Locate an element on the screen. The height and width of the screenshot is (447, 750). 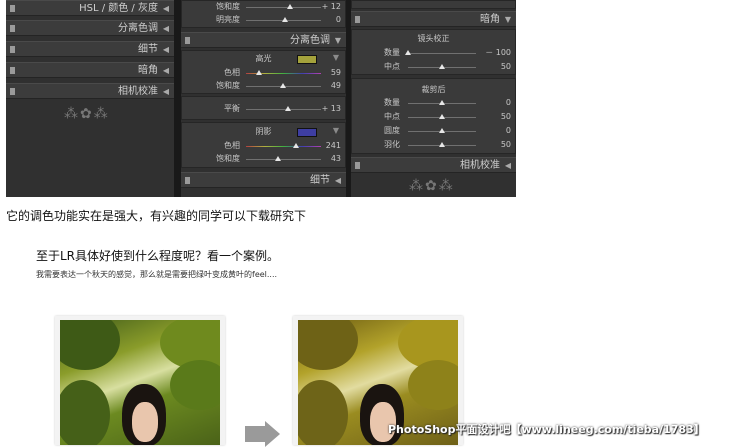
slider-row: 色相 241 is located at coordinates (263, 146).